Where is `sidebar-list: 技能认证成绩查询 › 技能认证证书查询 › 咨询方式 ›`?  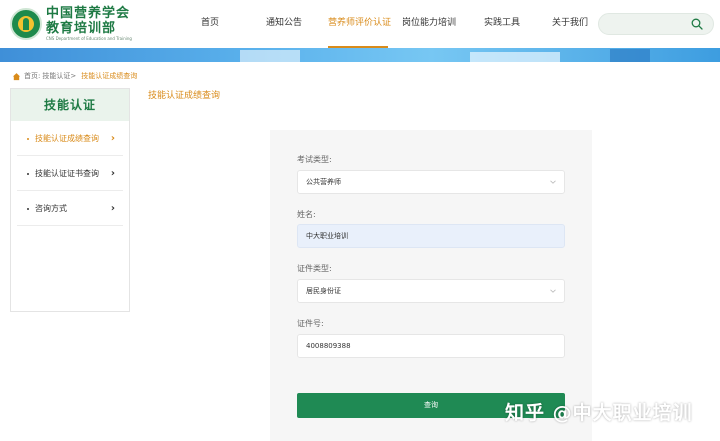
sidebar-list: 技能认证成绩查询 › 技能认证证书查询 › 咨询方式 › is located at coordinates (70, 173).